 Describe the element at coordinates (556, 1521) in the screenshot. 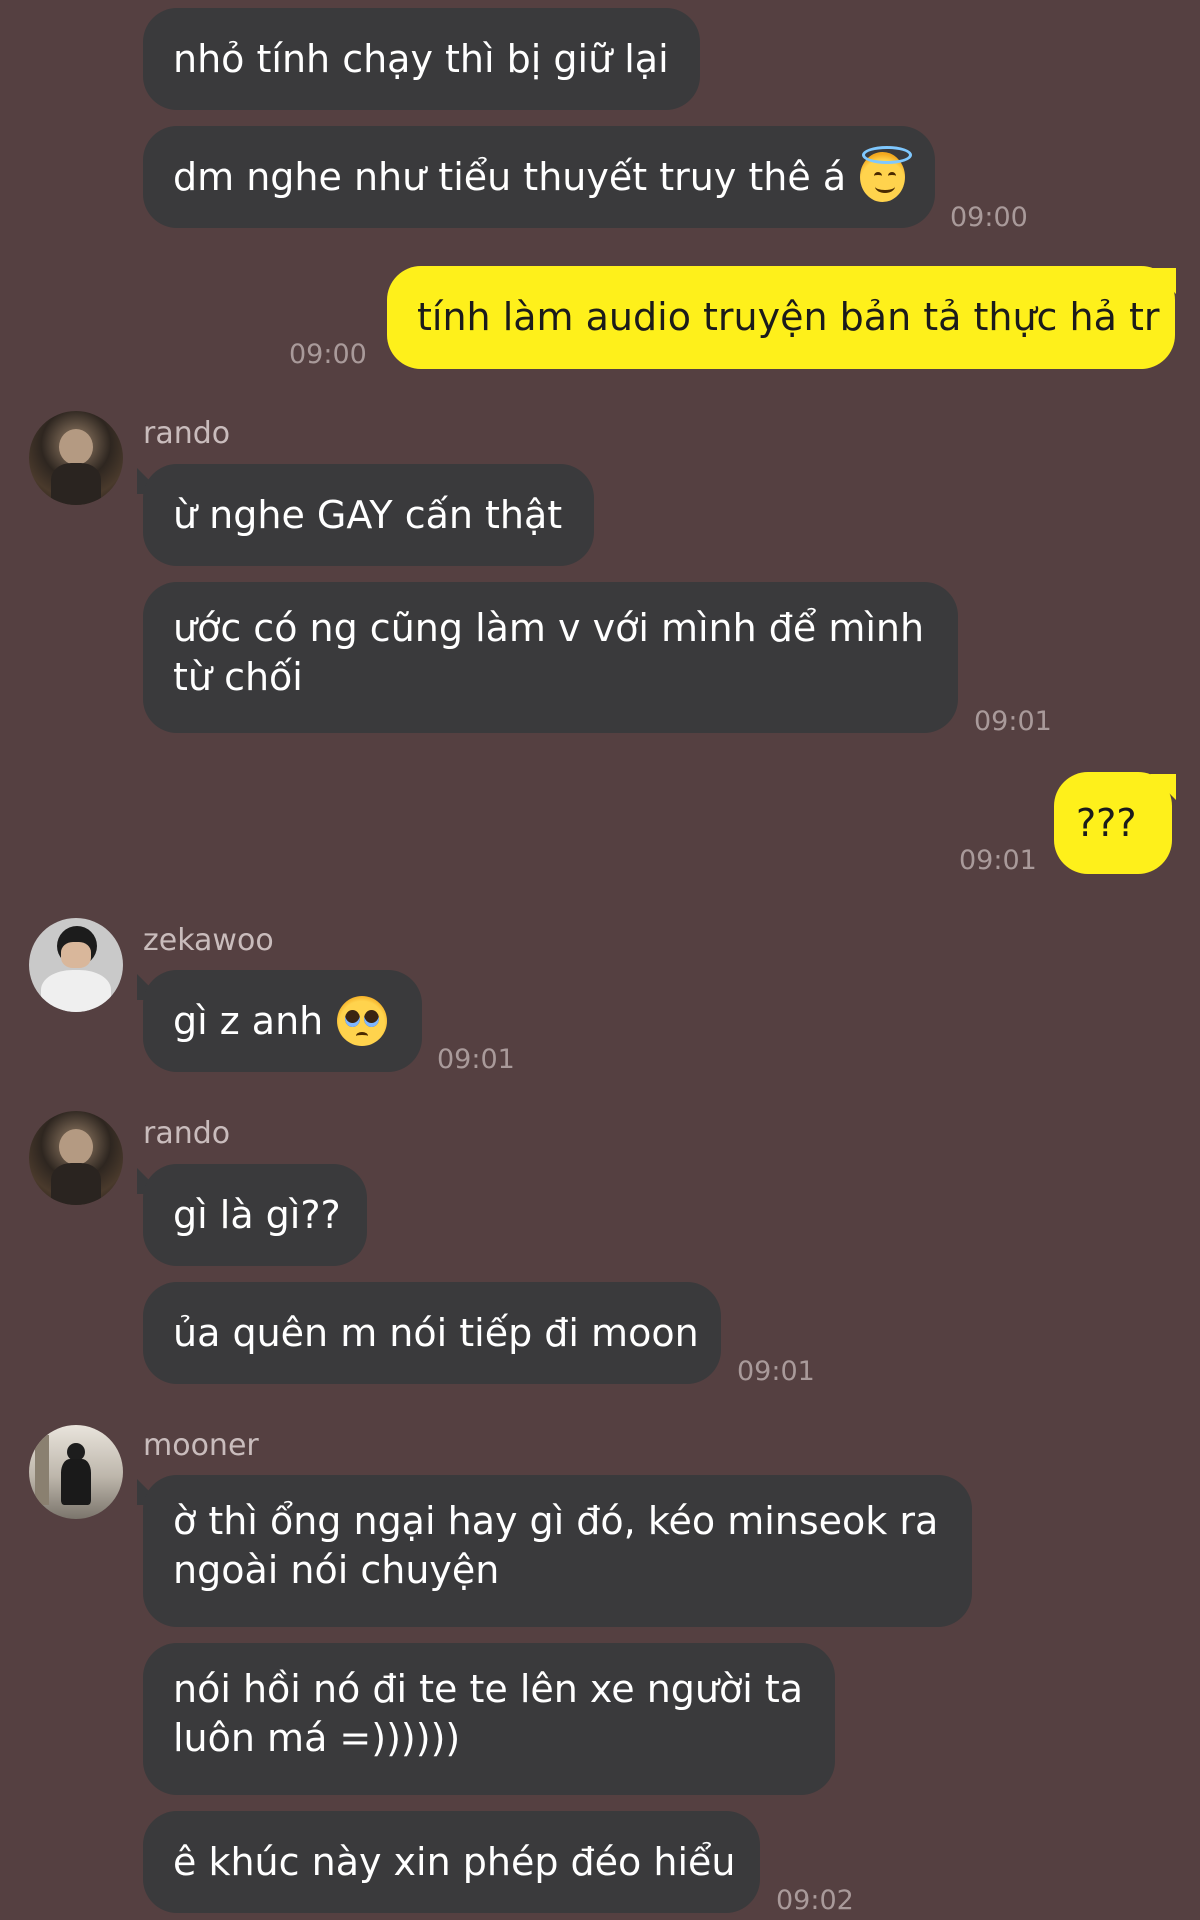

I see `message-text-line: ờ thì ổng ngại hay gì đó, kéo minseok ra` at that location.